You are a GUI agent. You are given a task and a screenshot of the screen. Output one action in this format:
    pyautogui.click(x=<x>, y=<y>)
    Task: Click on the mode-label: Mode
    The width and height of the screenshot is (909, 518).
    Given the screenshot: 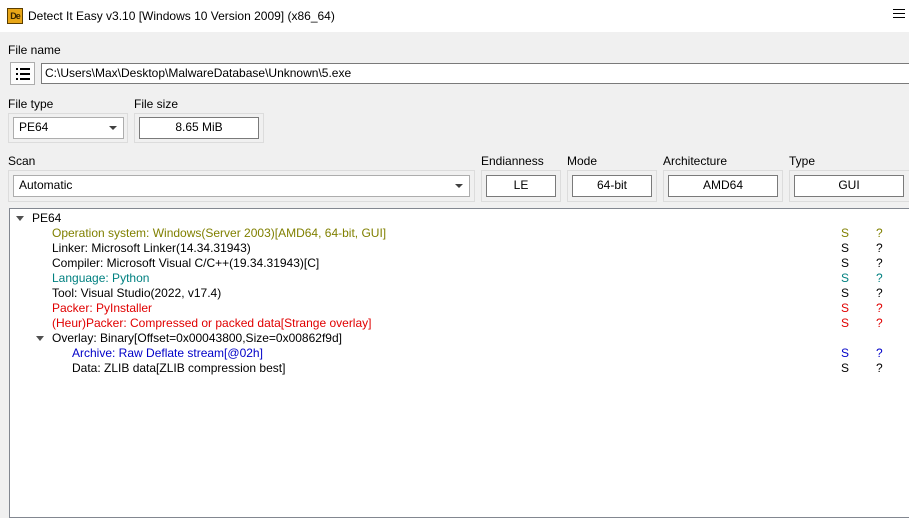 What is the action you would take?
    pyautogui.click(x=582, y=161)
    